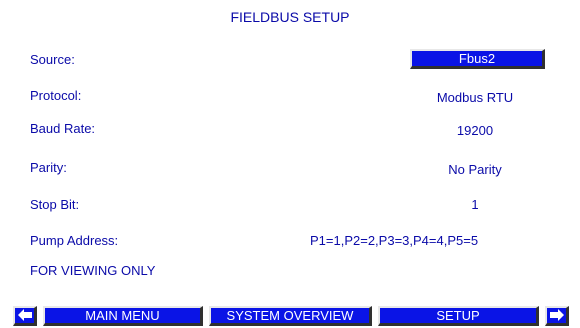 The width and height of the screenshot is (580, 328). What do you see at coordinates (475, 204) in the screenshot?
I see `stop-bit-value: 1` at bounding box center [475, 204].